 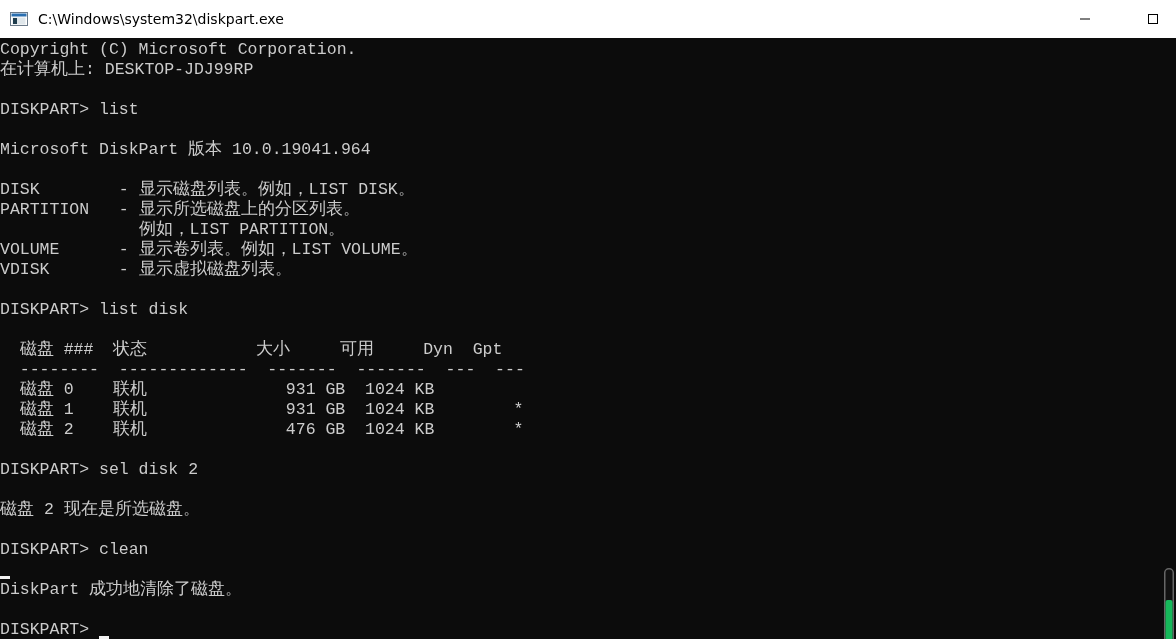 What do you see at coordinates (209, 250) in the screenshot?
I see `console-line: VOLUME - 显示卷列表。例如，LIST VOLUME。` at bounding box center [209, 250].